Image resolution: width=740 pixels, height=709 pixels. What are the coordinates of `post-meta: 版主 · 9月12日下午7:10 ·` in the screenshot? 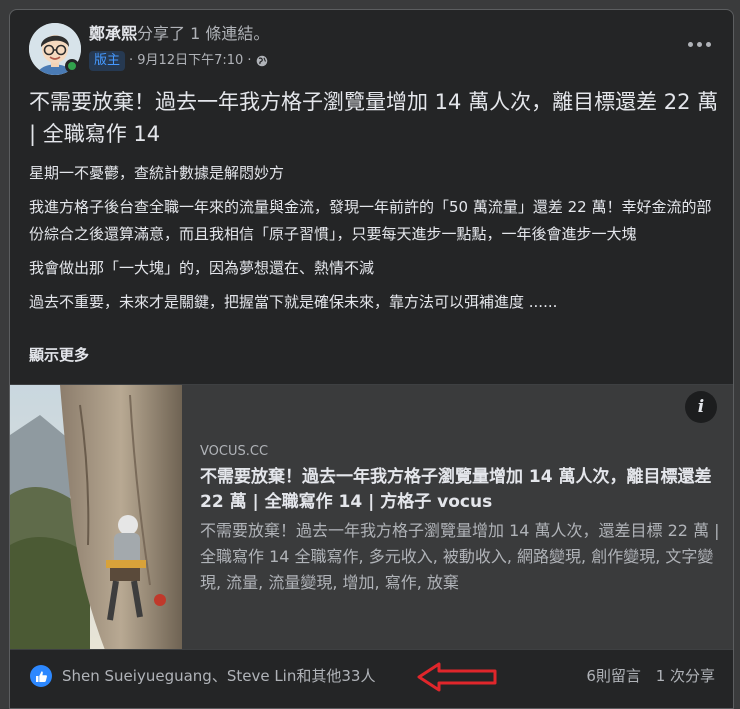 It's located at (178, 61).